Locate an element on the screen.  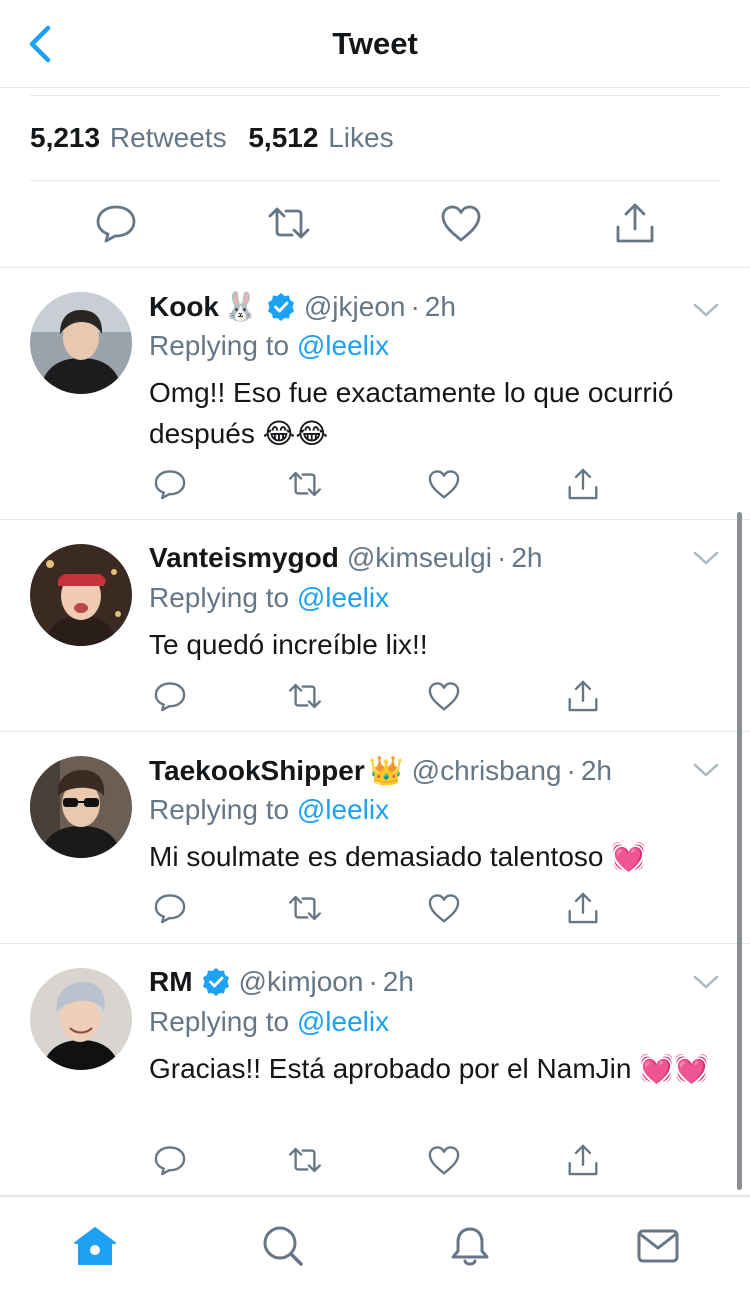
page-title: Tweet is located at coordinates (375, 43).